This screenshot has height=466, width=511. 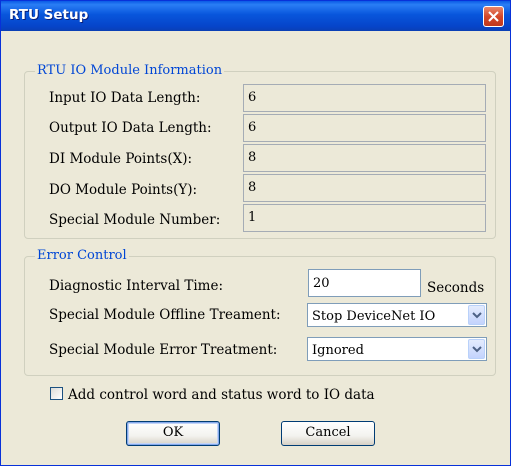 What do you see at coordinates (328, 433) in the screenshot?
I see `cancel-button: Cancel` at bounding box center [328, 433].